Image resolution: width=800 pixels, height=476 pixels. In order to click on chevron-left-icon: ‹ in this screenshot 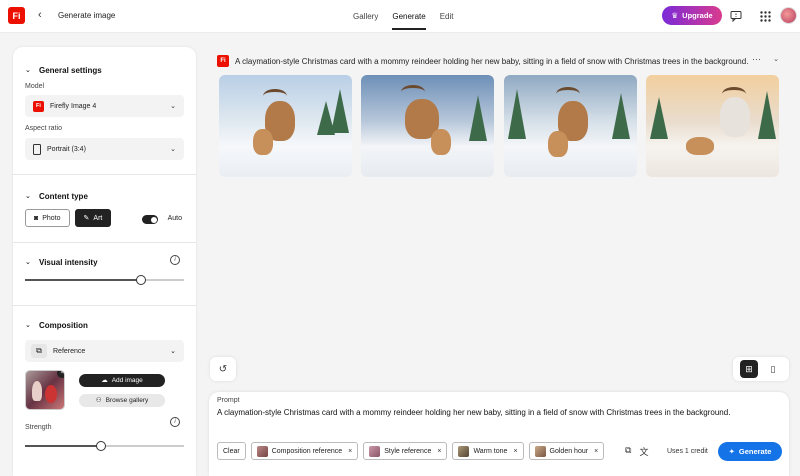, I will do `click(40, 15)`.